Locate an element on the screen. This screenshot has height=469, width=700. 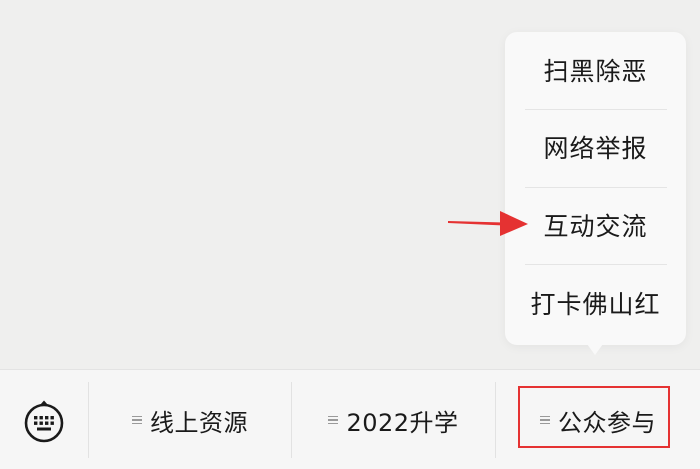
tab-public-participation: 公众参与 is located at coordinates (598, 419).